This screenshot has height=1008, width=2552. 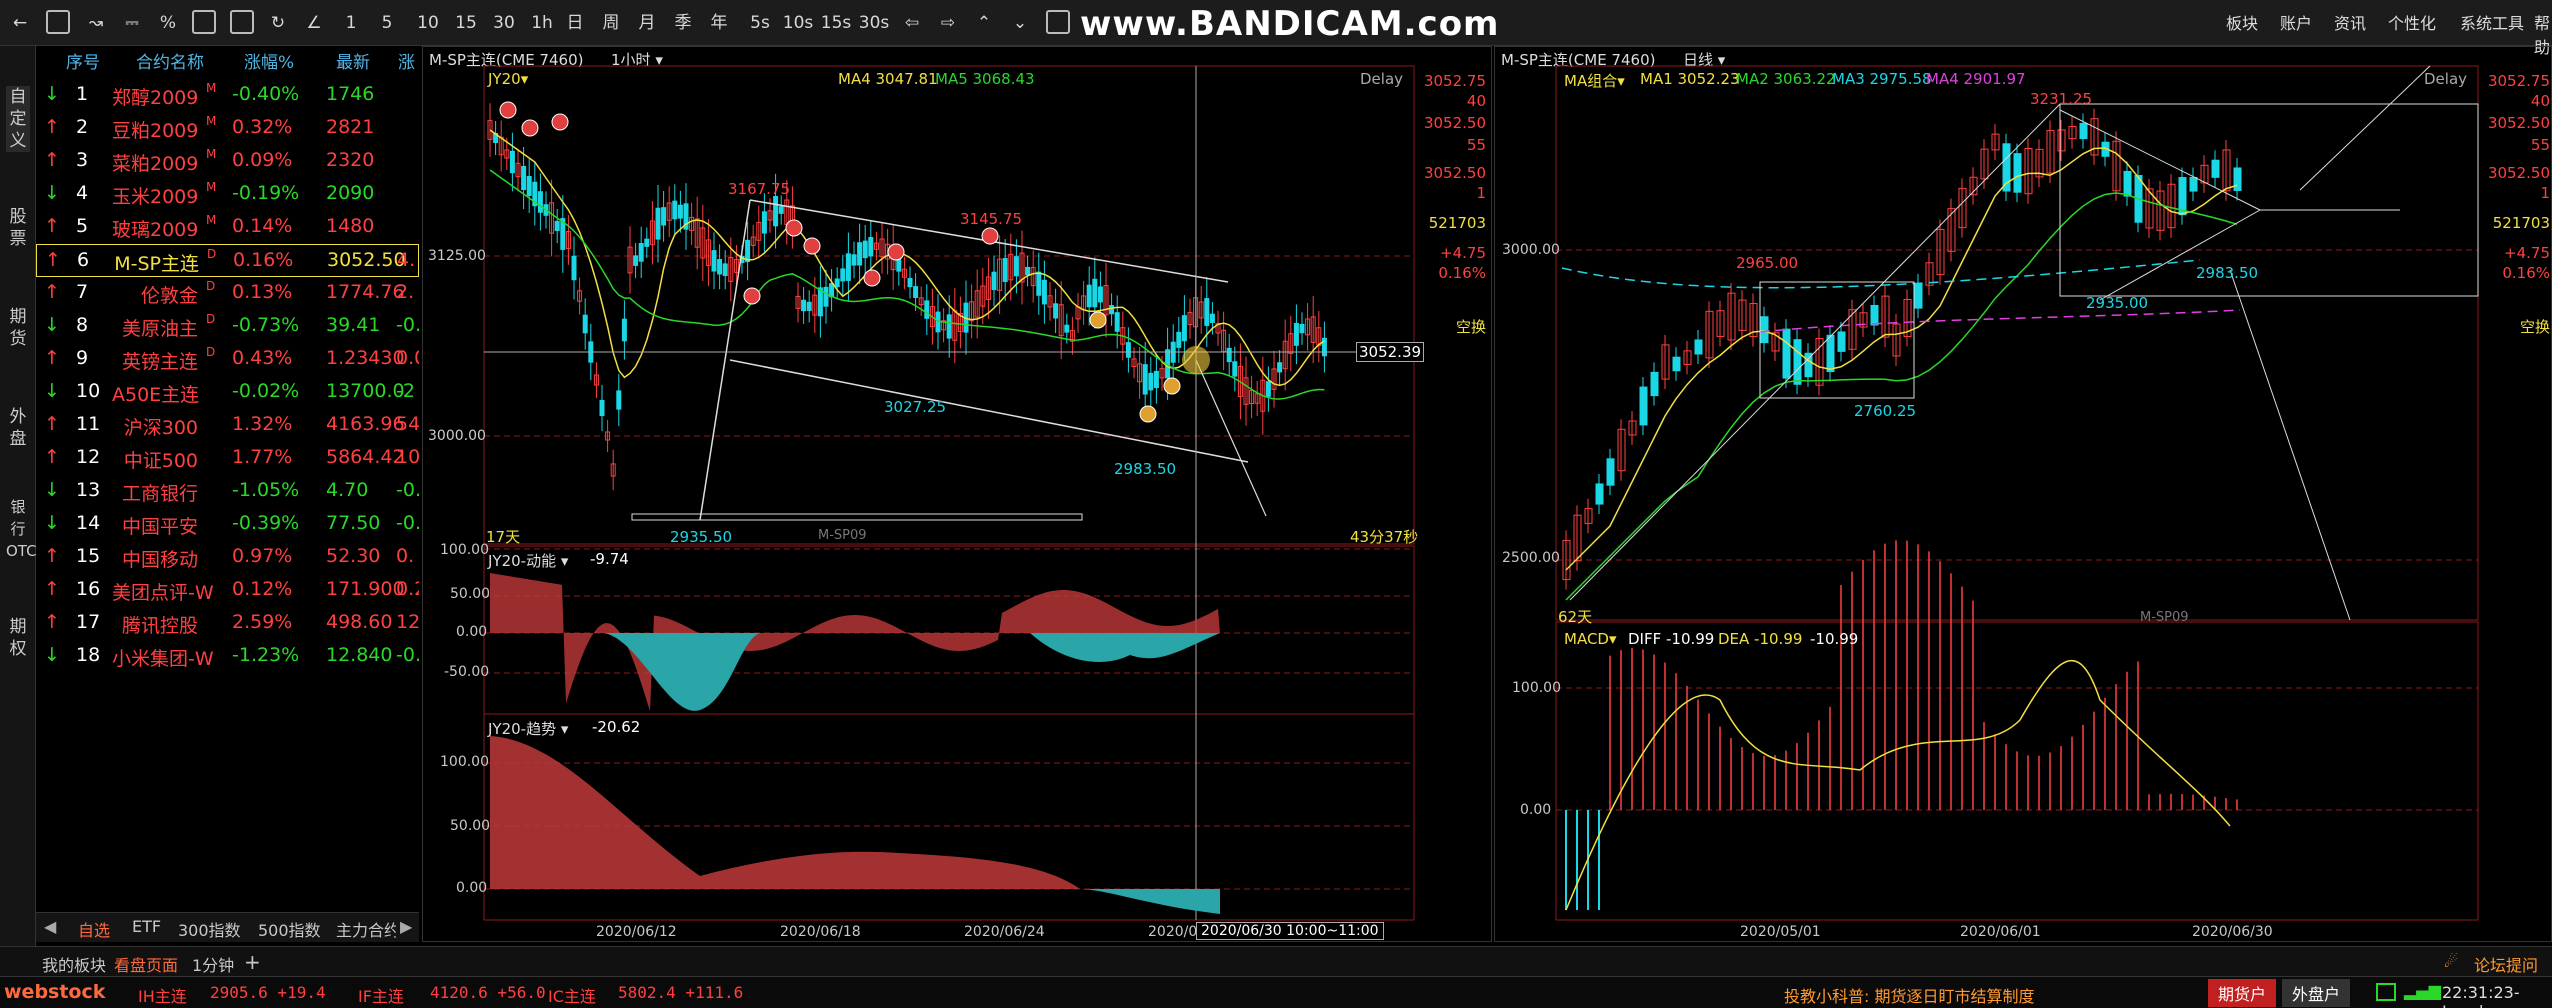 I want to click on ticker-ih-value: 2905.6 +19.4, so click(x=268, y=992).